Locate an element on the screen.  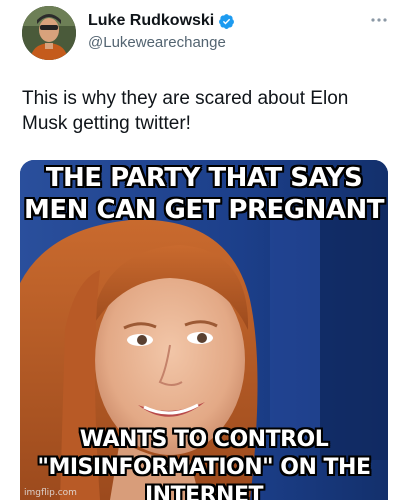
ellipsis-icon is located at coordinates (379, 20).